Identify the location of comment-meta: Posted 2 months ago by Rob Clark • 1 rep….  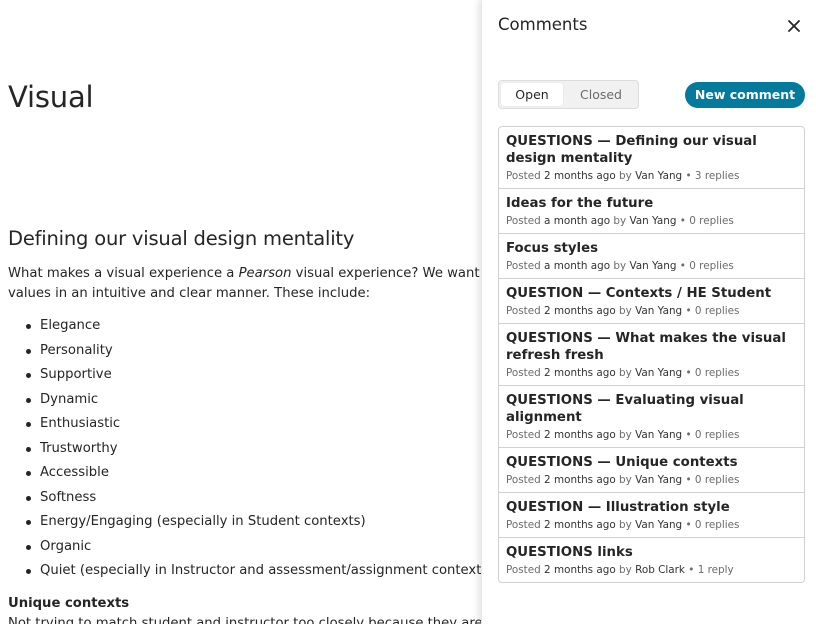
(651, 570).